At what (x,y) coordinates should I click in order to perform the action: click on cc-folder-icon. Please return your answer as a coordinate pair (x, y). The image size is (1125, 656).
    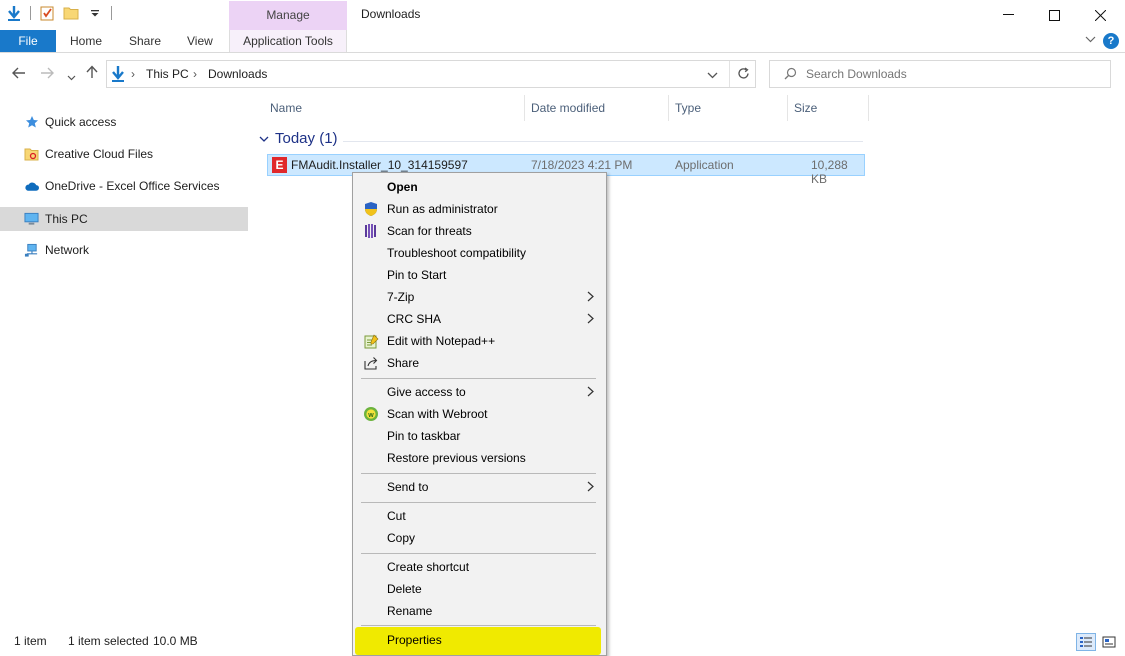
    Looking at the image, I should click on (31, 154).